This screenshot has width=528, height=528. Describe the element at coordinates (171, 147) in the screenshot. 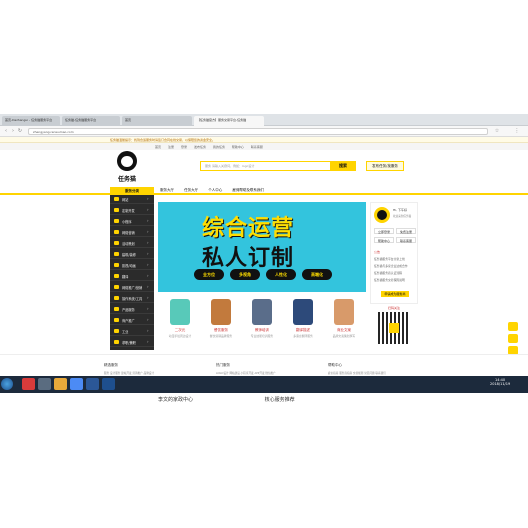

I see `topnav-item: 注册` at that location.